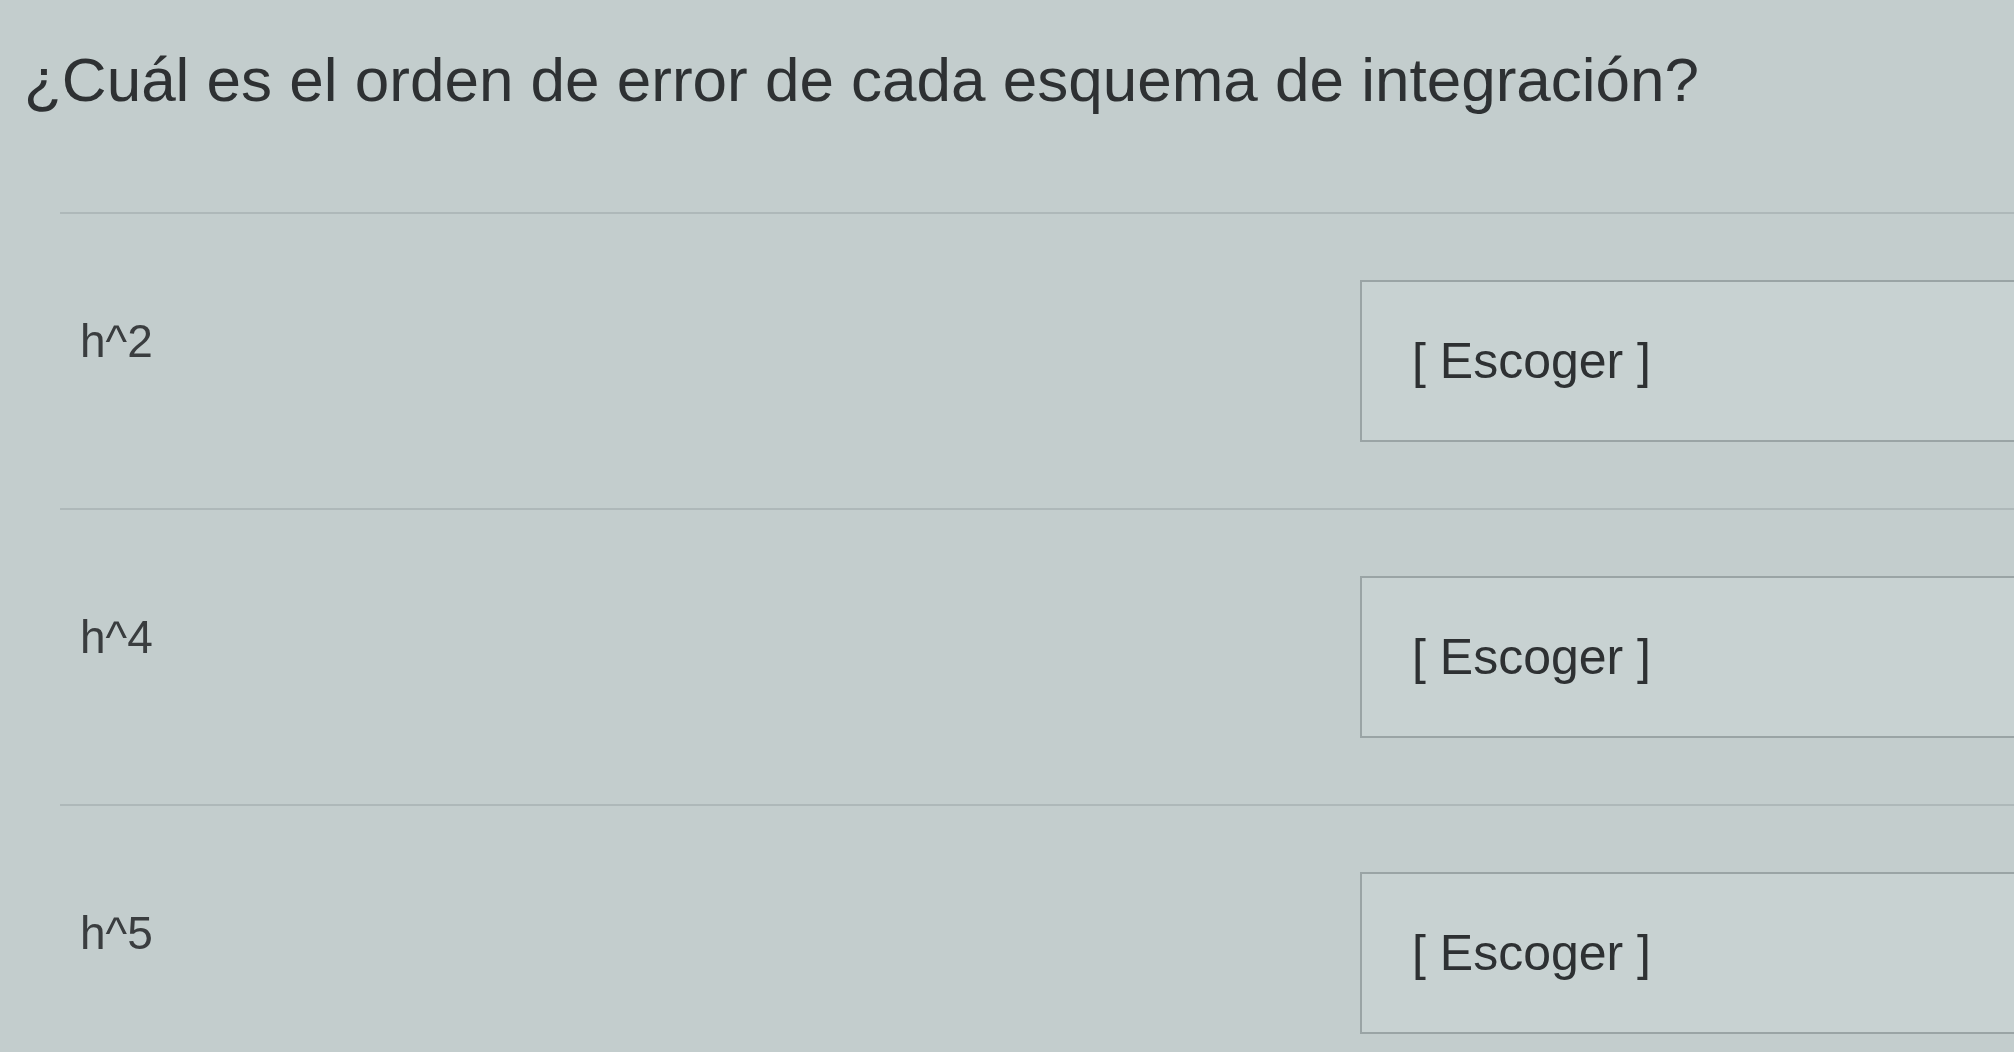 This screenshot has height=1052, width=2014. I want to click on option-label: h^5, so click(116, 933).